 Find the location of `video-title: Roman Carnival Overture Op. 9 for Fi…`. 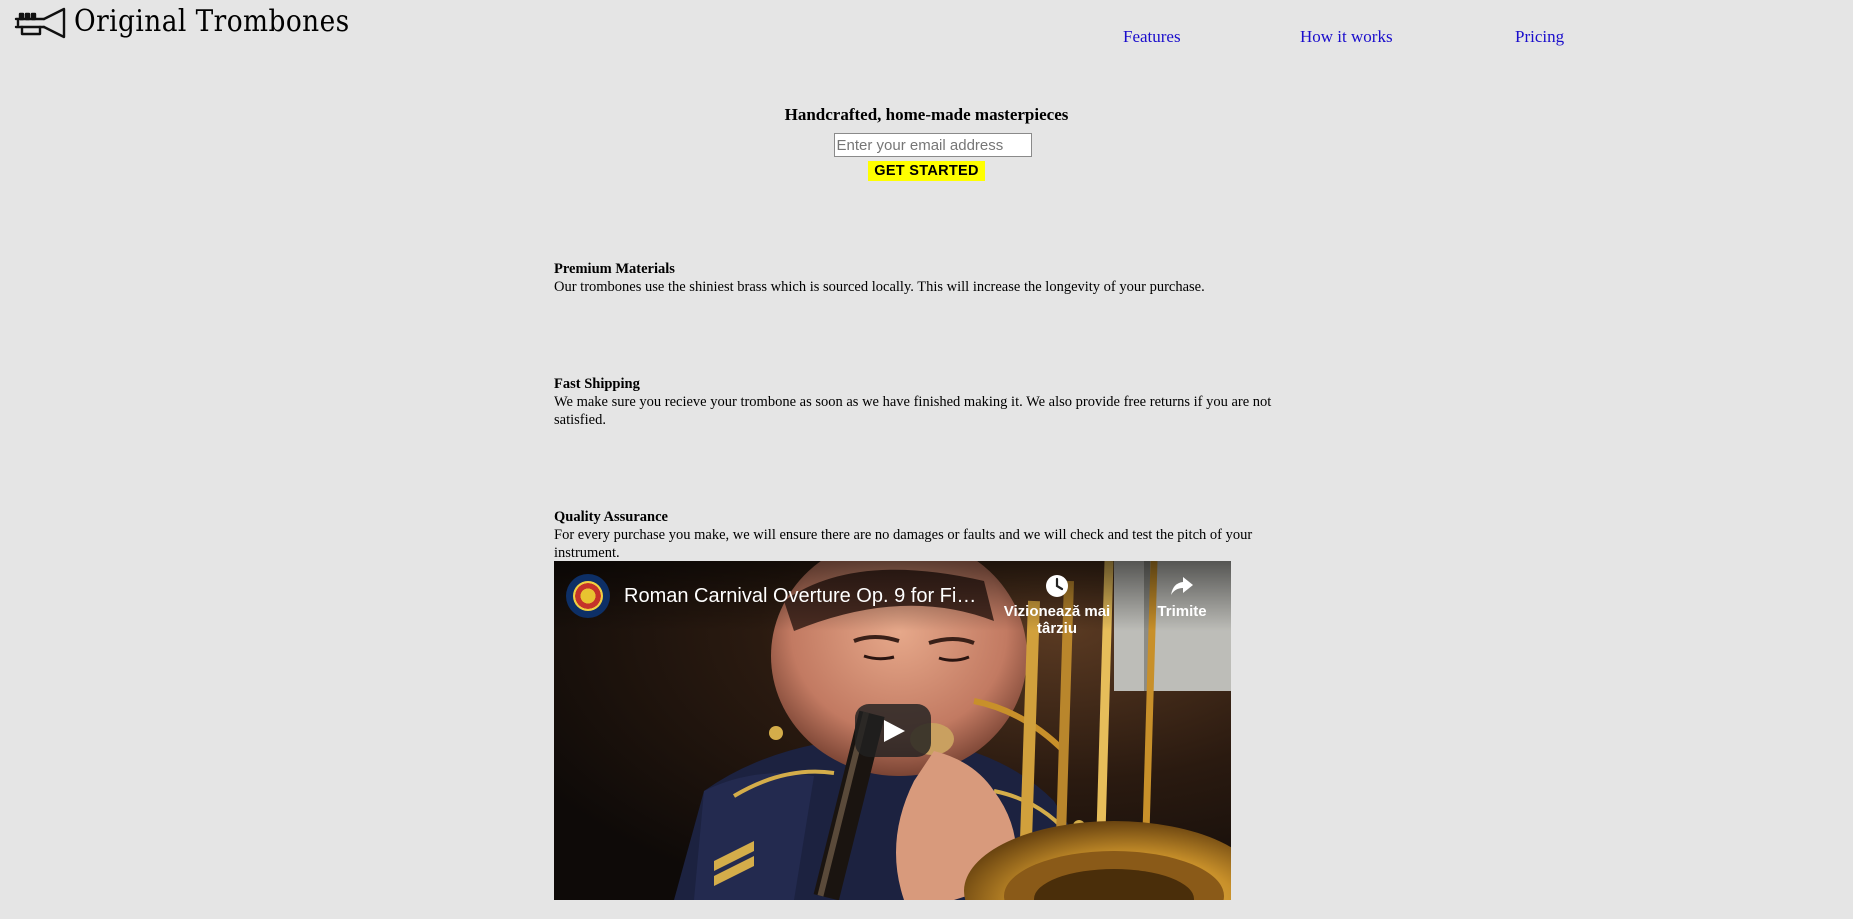

video-title: Roman Carnival Overture Op. 9 for Fi… is located at coordinates (800, 596).